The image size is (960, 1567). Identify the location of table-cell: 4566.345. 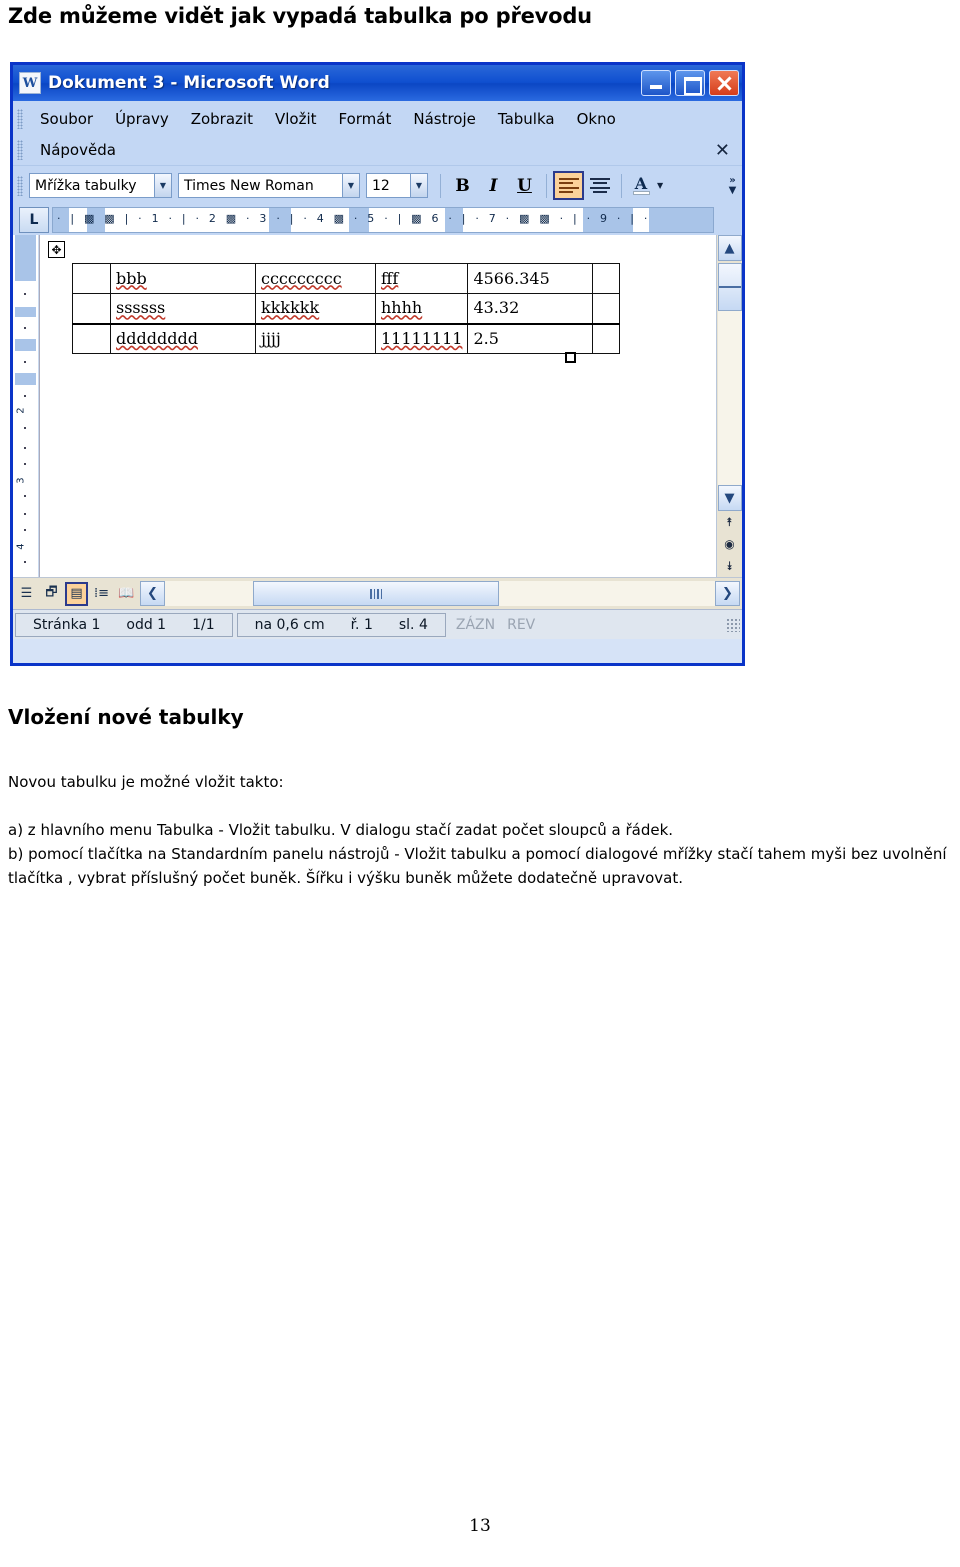
(530, 278).